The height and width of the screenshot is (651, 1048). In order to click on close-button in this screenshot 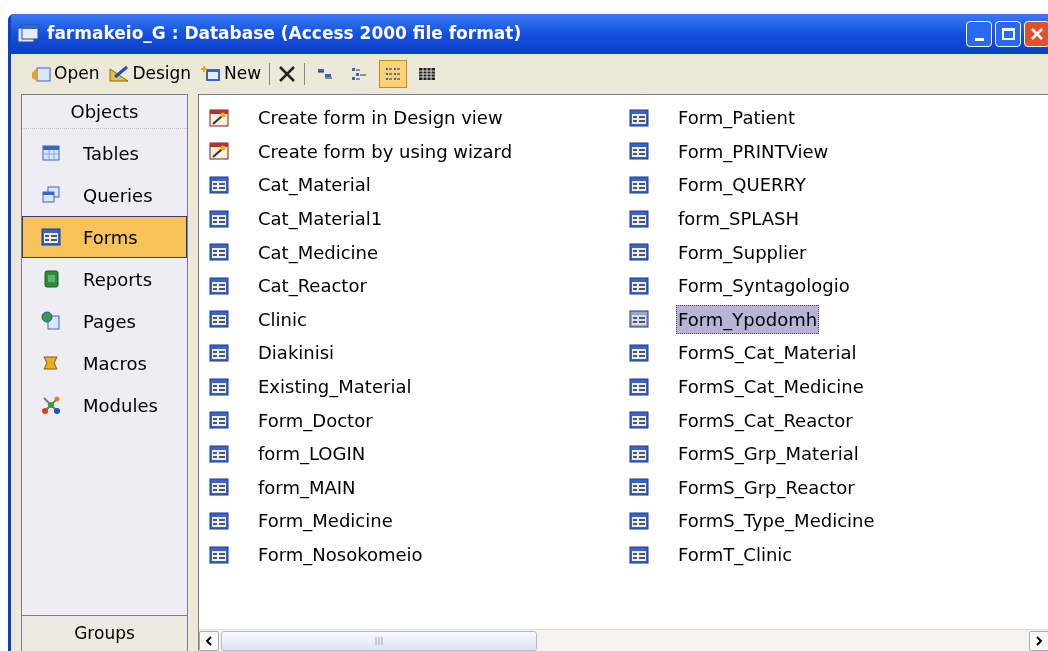, I will do `click(1036, 34)`.